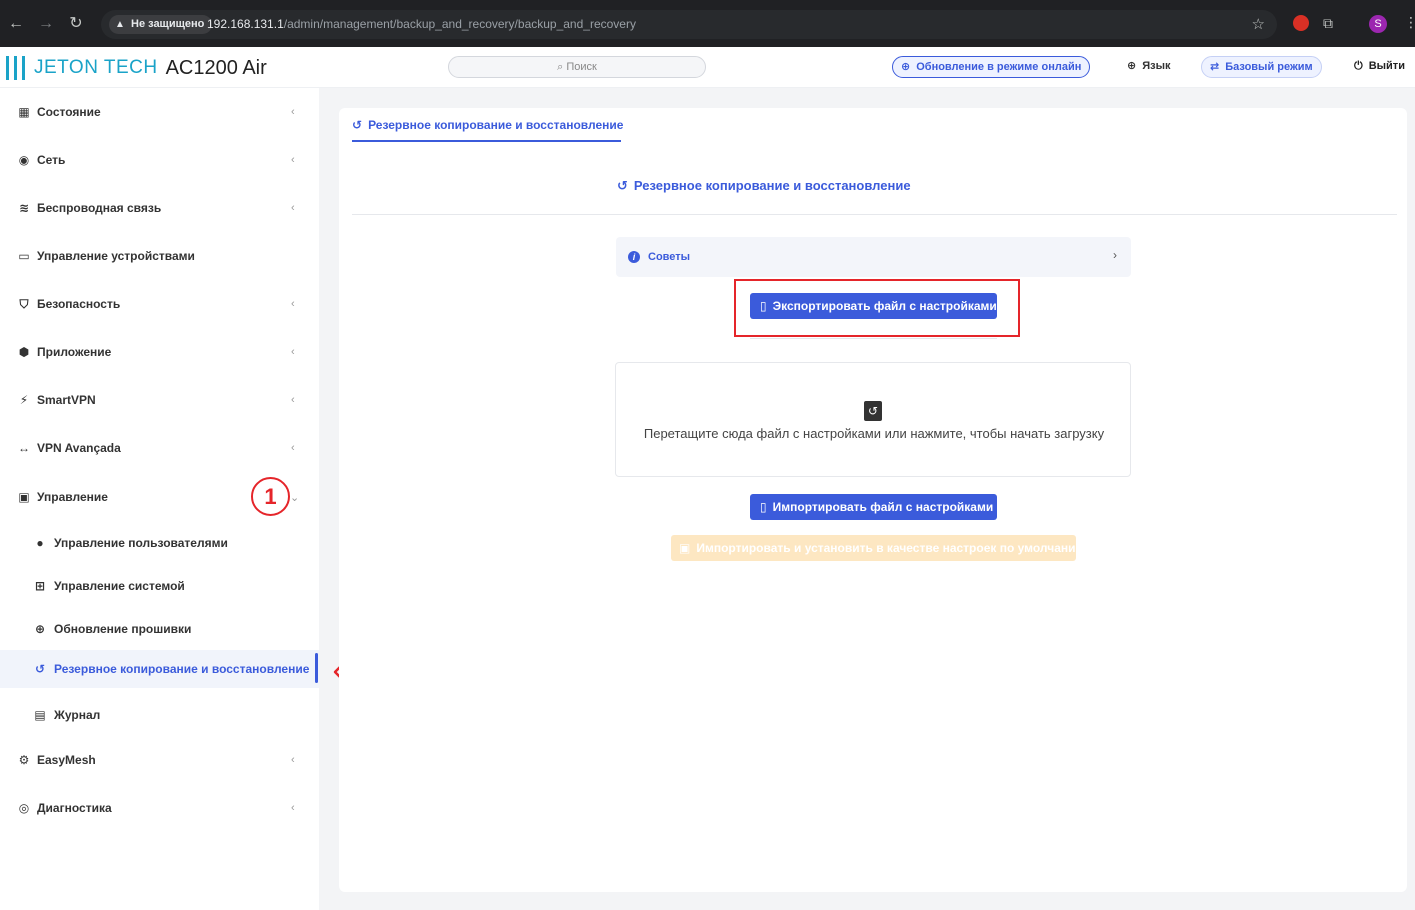  What do you see at coordinates (1379, 67) in the screenshot?
I see `logout-button: ⏻ Выйти` at bounding box center [1379, 67].